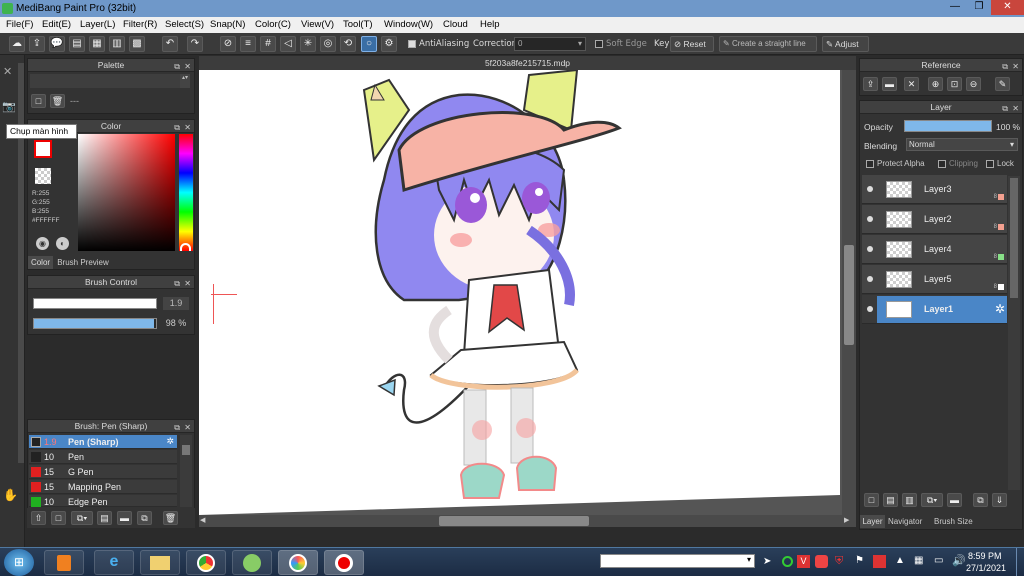 The width and height of the screenshot is (1024, 576). What do you see at coordinates (389, 44) in the screenshot?
I see `gear-icon: ⚙` at bounding box center [389, 44].